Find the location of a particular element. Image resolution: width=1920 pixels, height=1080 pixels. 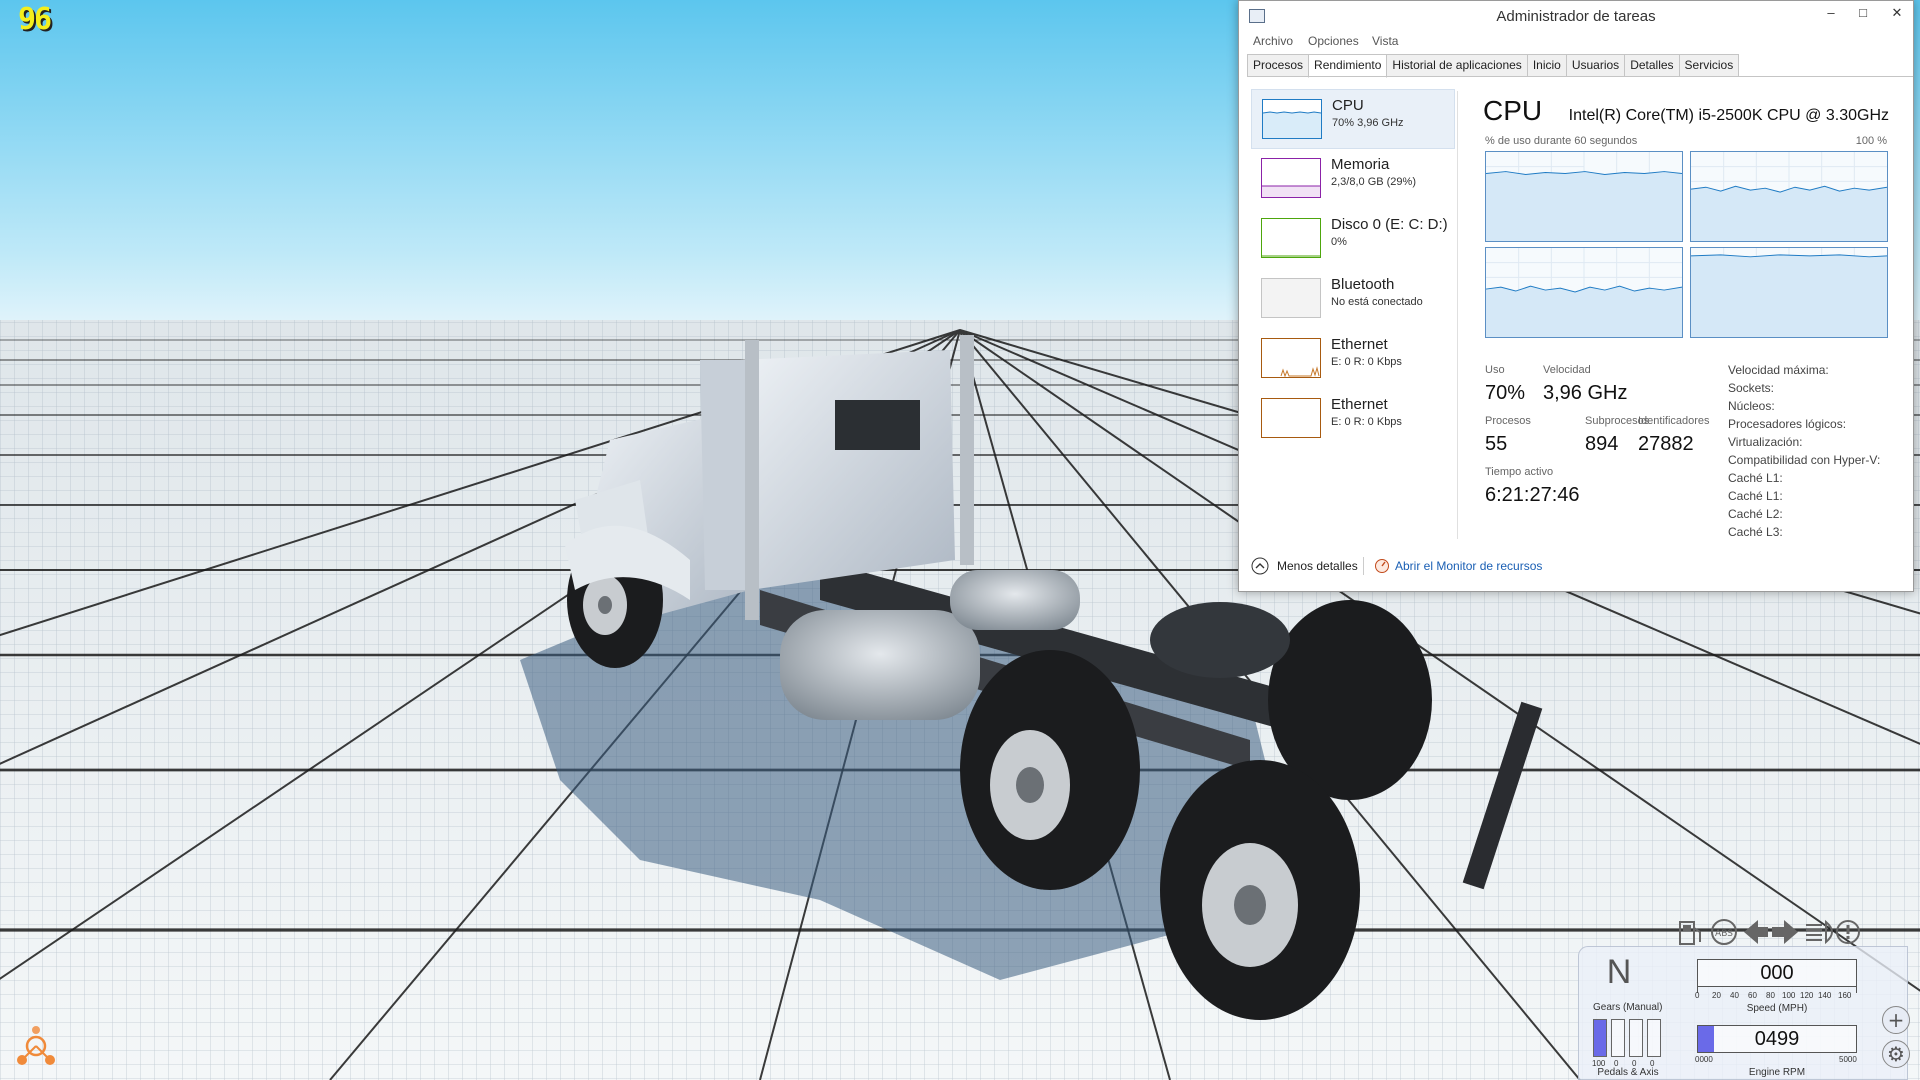

perf-item-ethernet-2: Ethernet E: 0 R: 0 Kbps is located at coordinates (1353, 419).